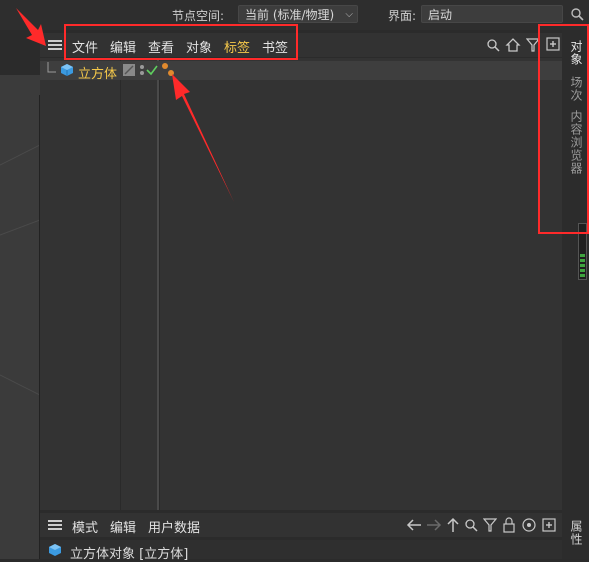 The height and width of the screenshot is (562, 589). Describe the element at coordinates (203, 138) in the screenshot. I see `annotation-arrow-tag` at that location.